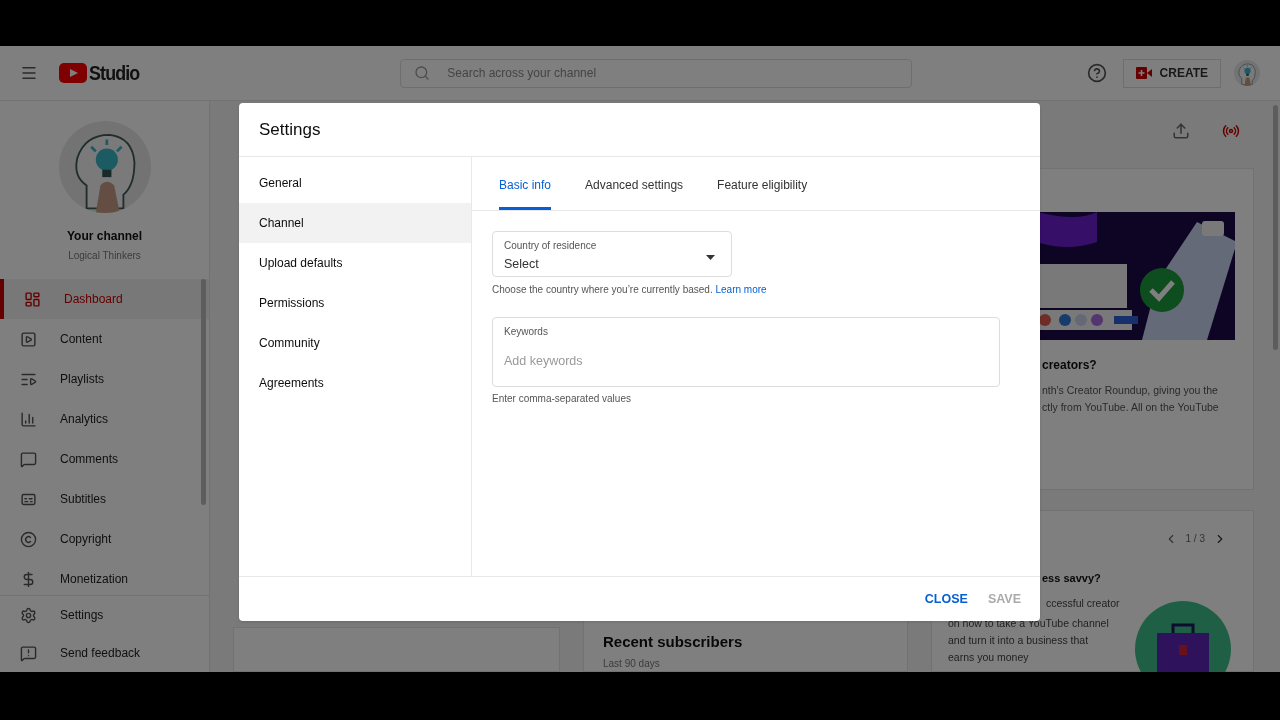  Describe the element at coordinates (630, 290) in the screenshot. I see `helper-text: Choose the country where you’re currently based. Learn more` at that location.